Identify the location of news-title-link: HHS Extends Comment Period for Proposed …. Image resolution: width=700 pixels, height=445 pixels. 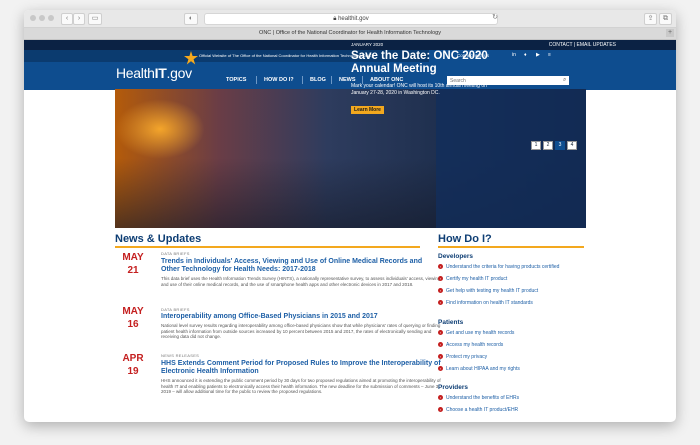
(301, 368).